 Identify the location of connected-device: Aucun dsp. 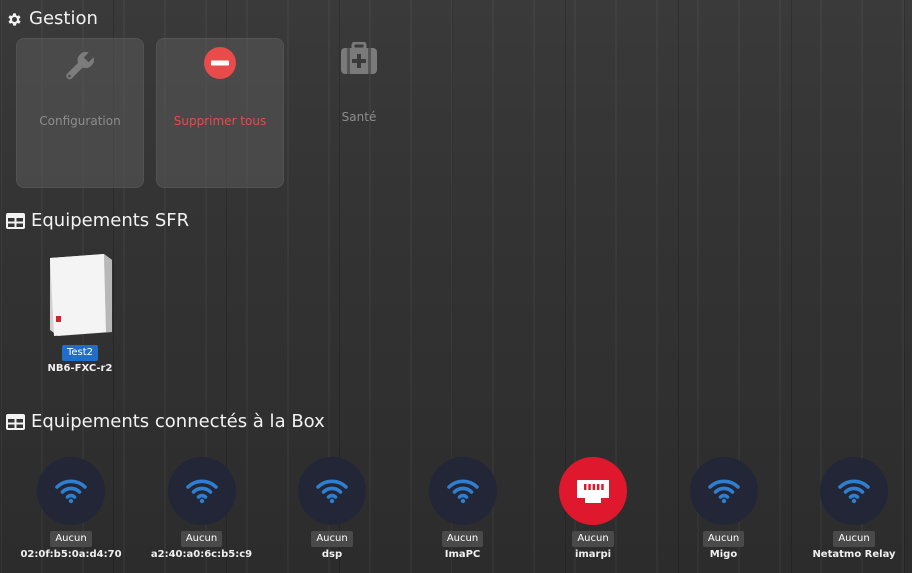
(332, 508).